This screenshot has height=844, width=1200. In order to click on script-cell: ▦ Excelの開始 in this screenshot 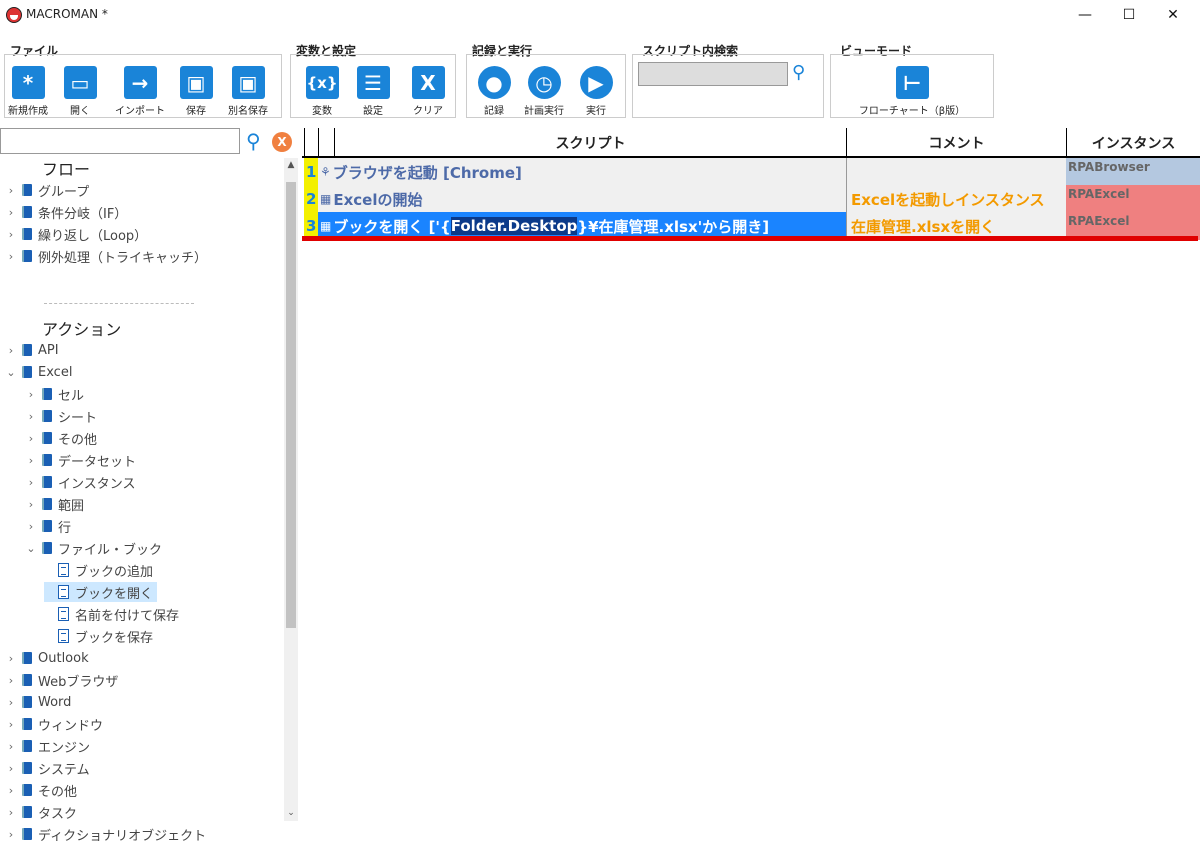, I will do `click(582, 199)`.